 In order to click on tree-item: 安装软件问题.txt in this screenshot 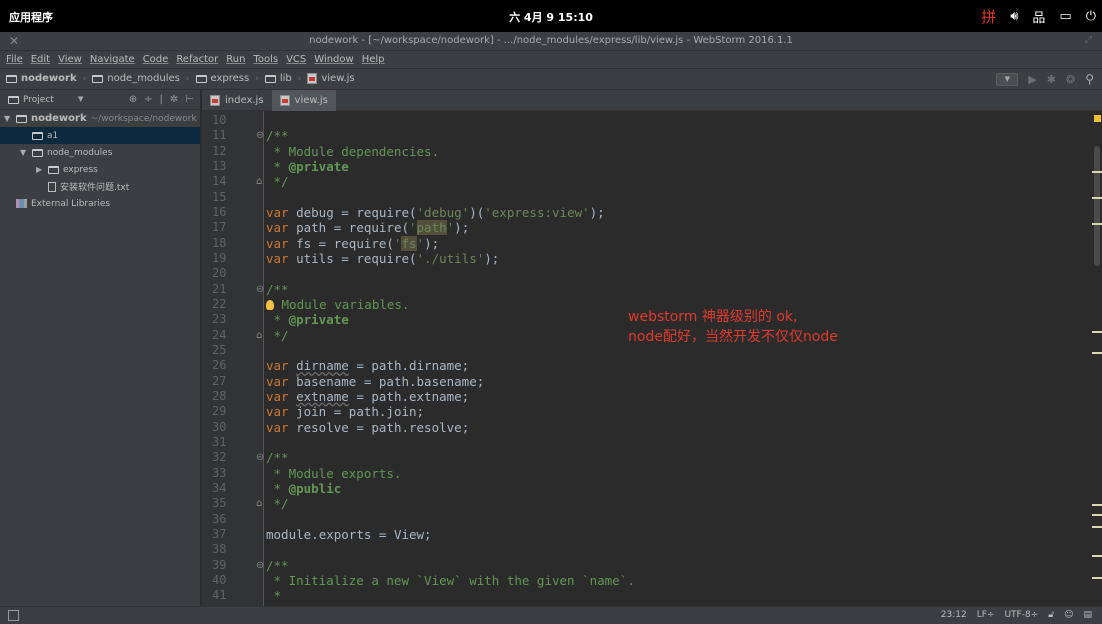, I will do `click(100, 186)`.